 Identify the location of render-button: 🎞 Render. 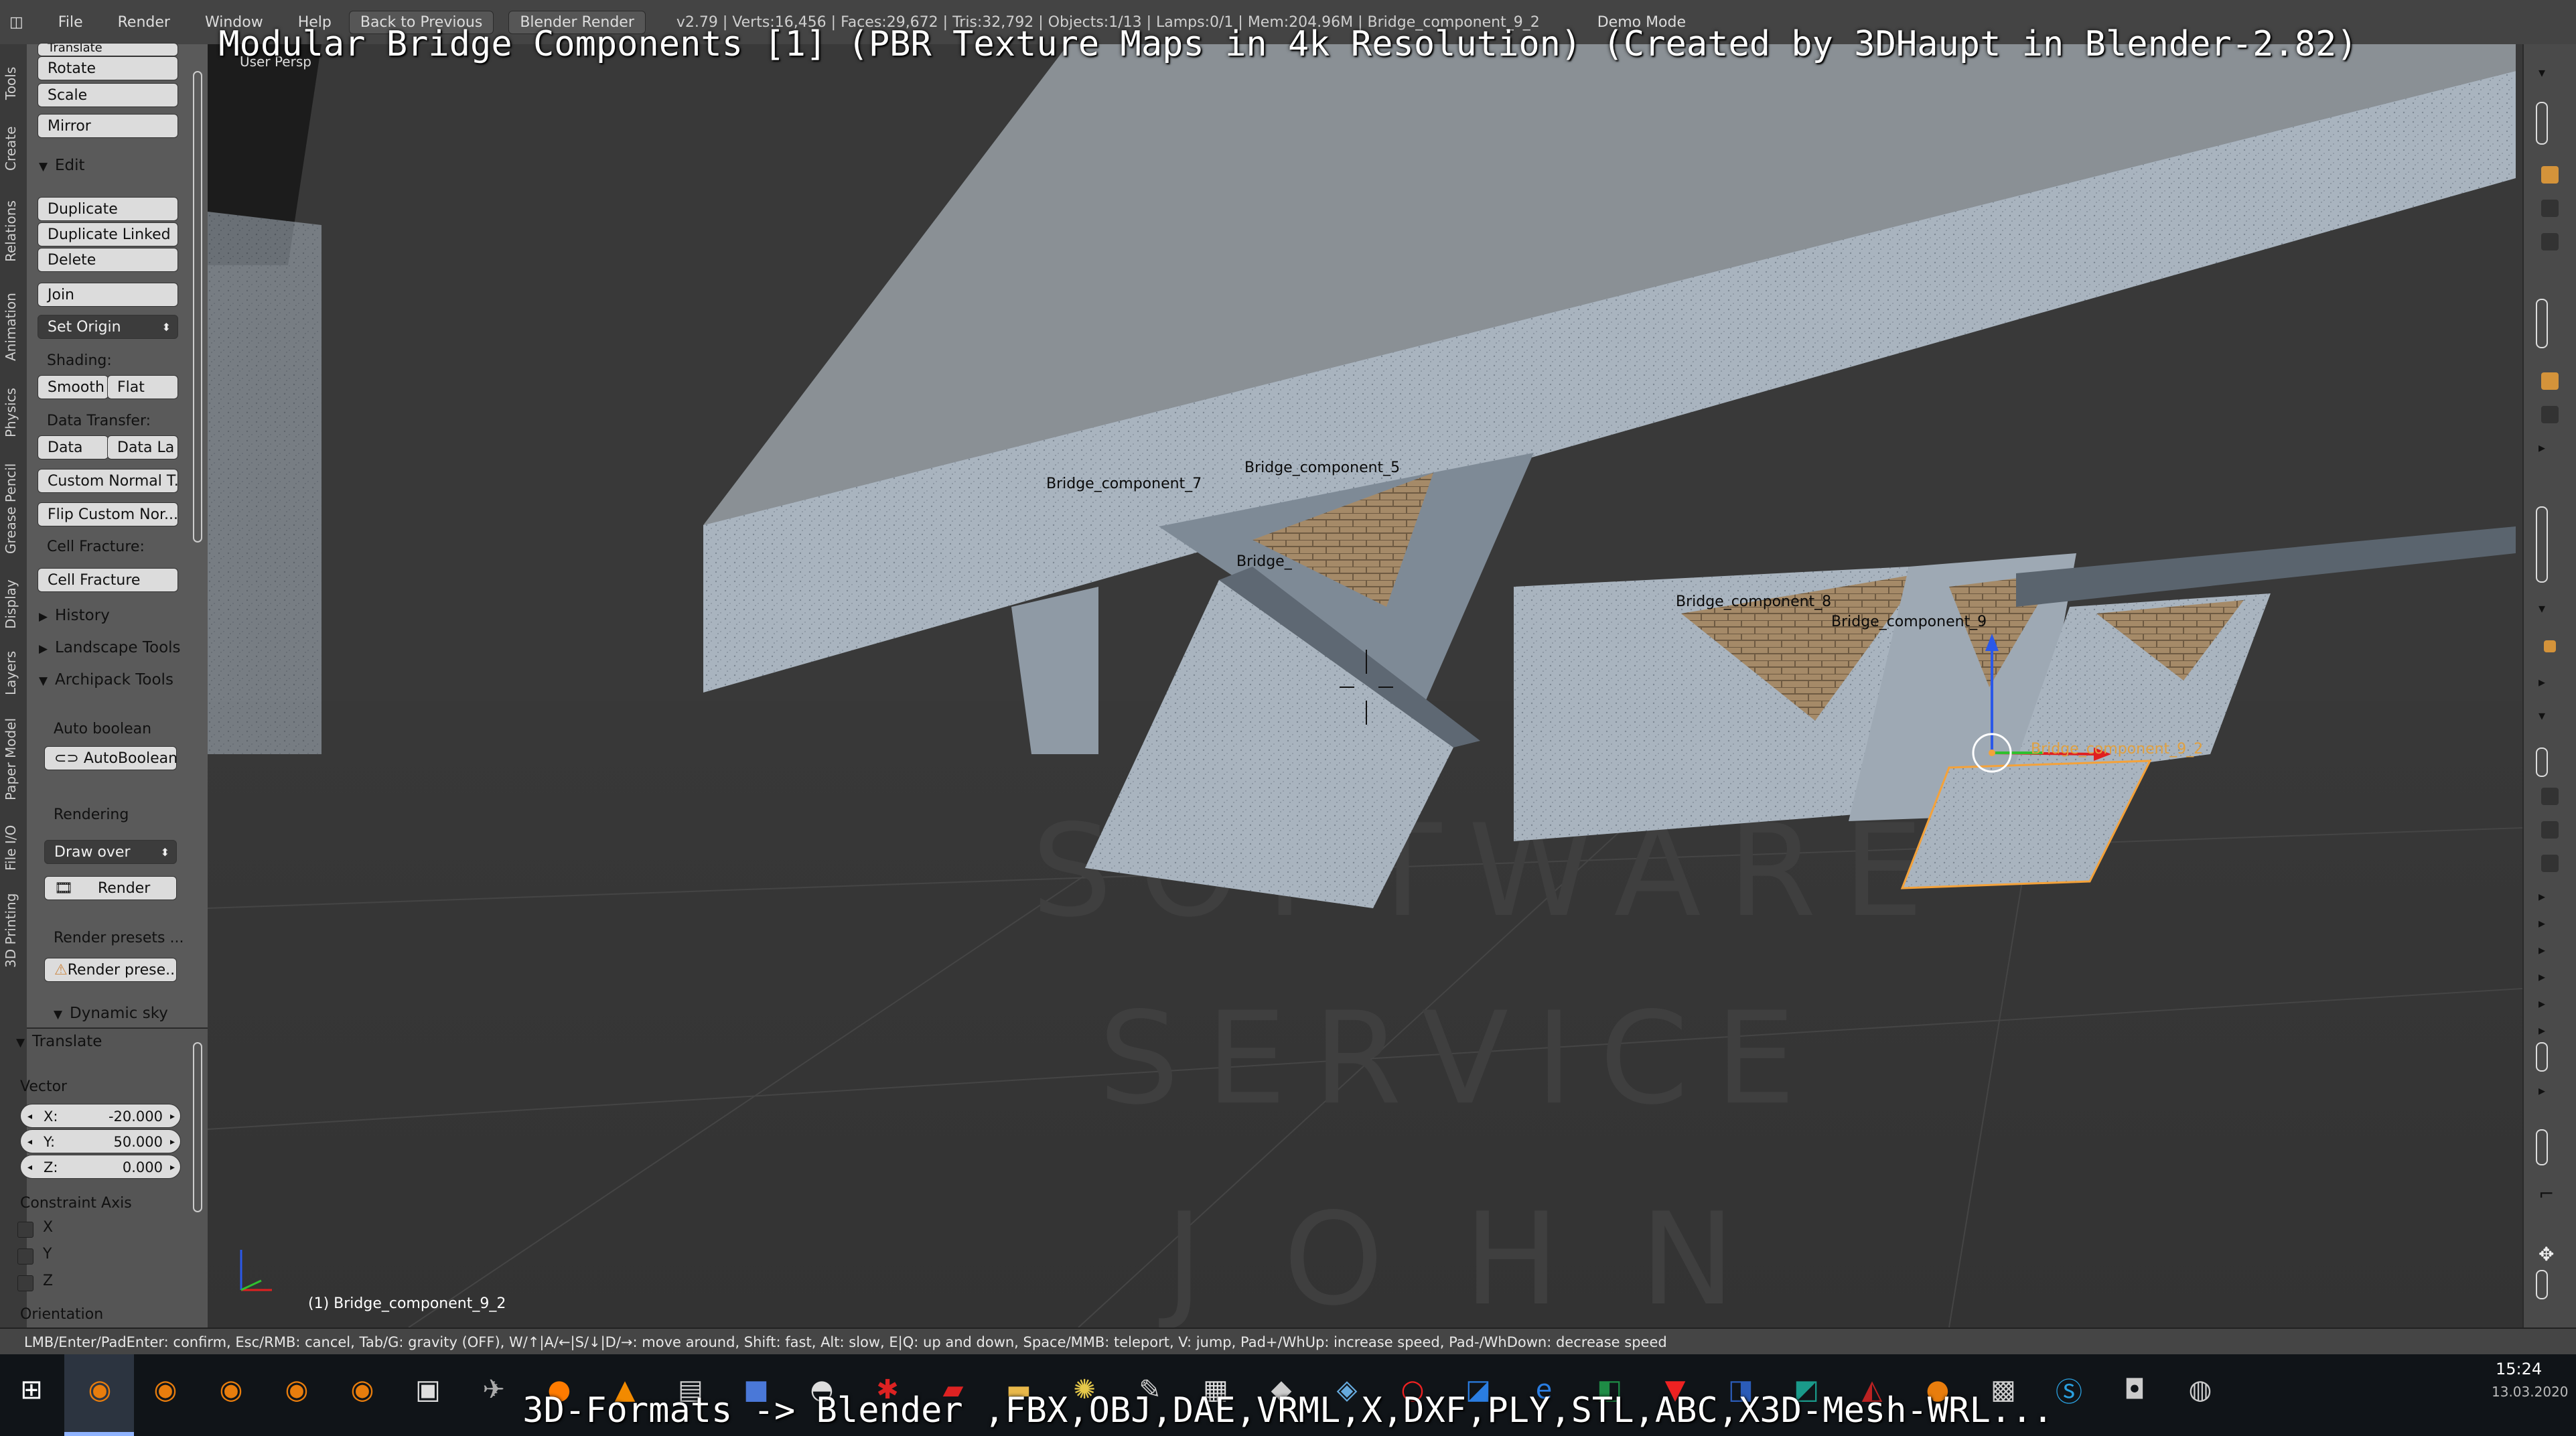
(110, 888).